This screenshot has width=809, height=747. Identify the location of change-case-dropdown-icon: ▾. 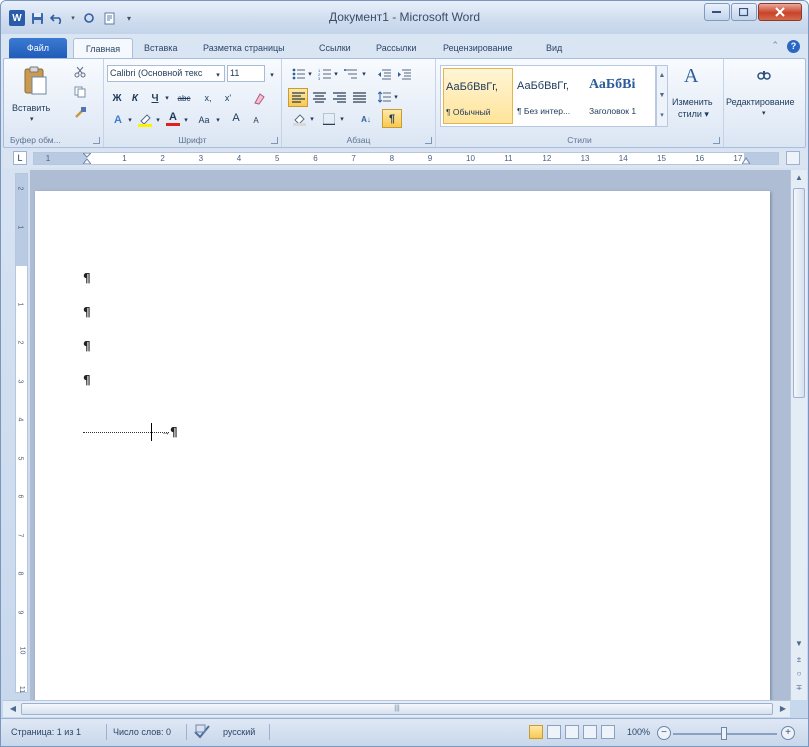
(218, 120).